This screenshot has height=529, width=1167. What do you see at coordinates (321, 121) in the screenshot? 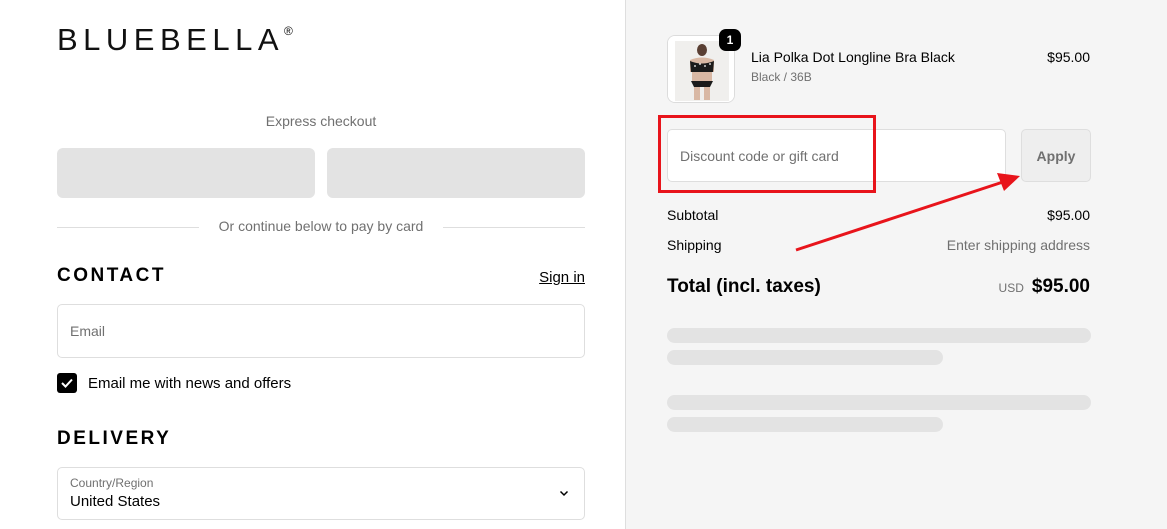
I see `express-checkout-label: Express checkout` at bounding box center [321, 121].